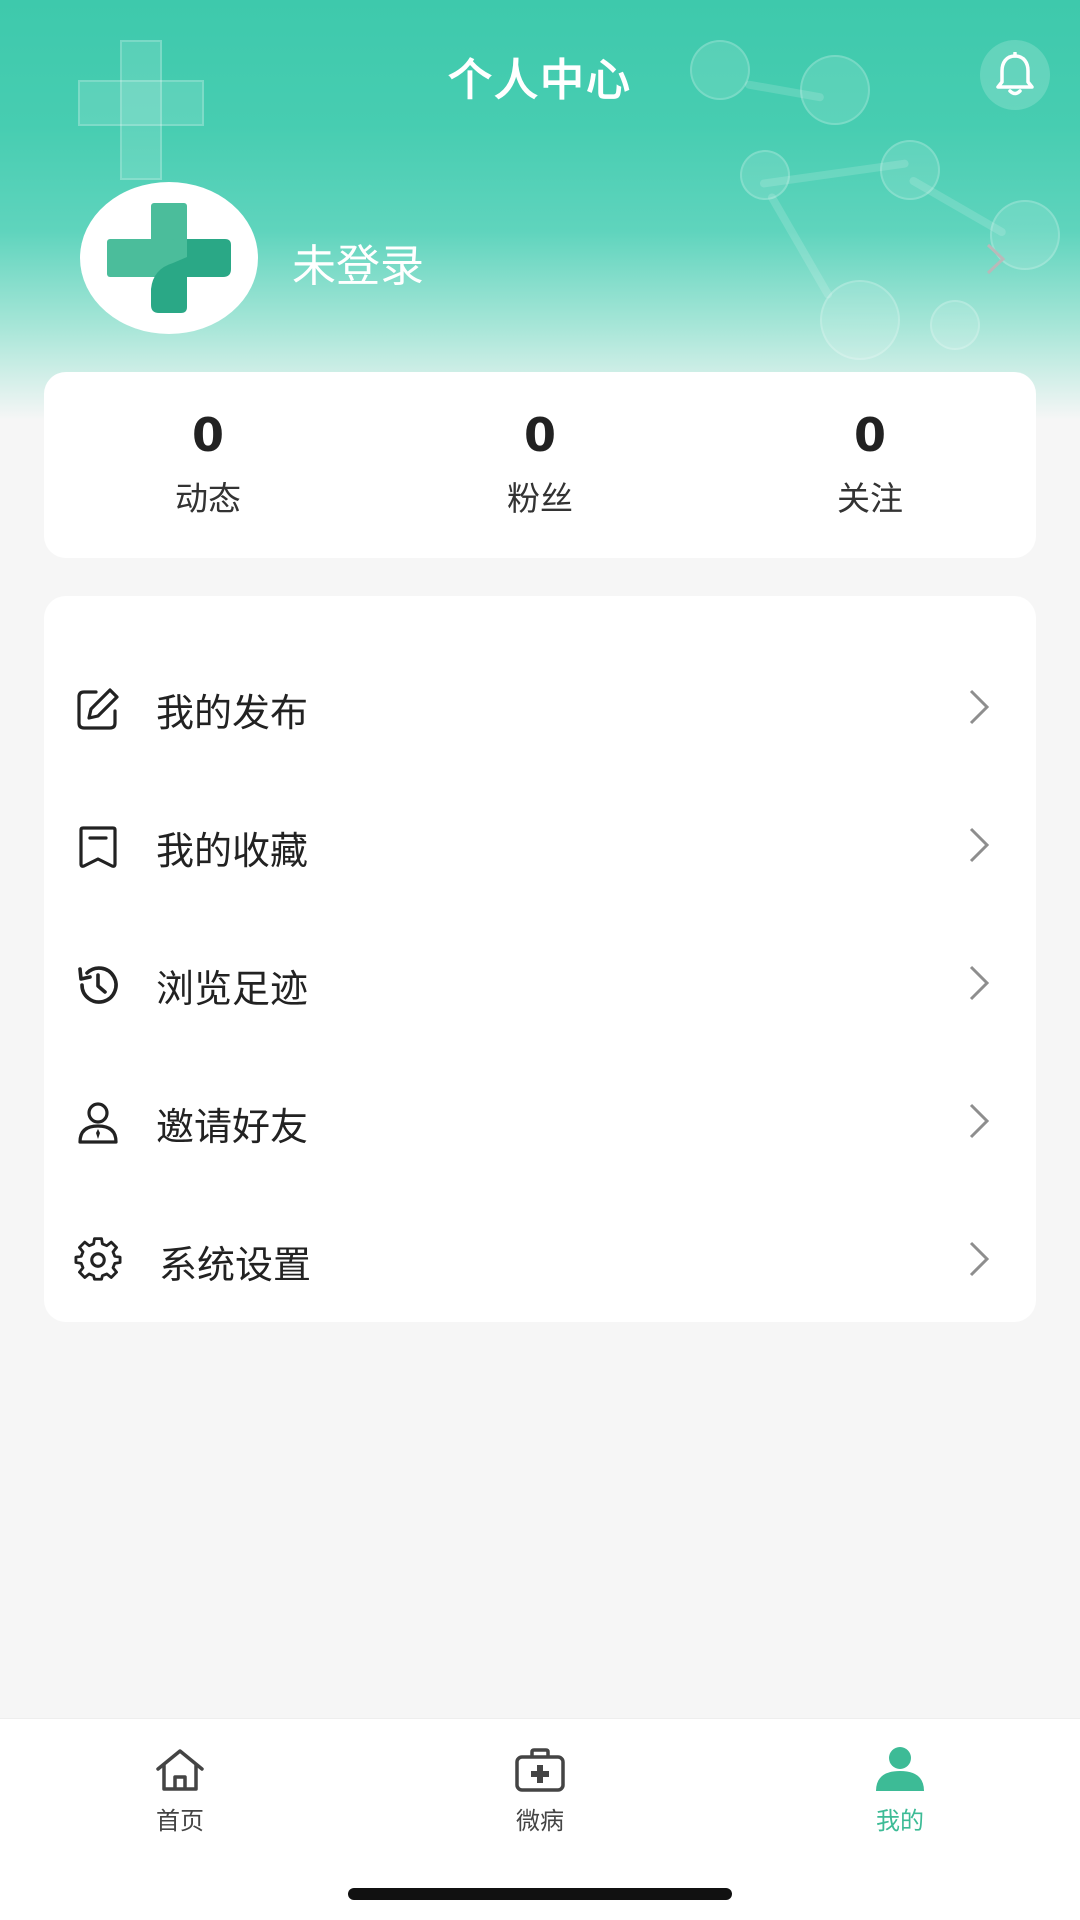  What do you see at coordinates (232, 850) in the screenshot?
I see `menu-item-label: 我的收藏` at bounding box center [232, 850].